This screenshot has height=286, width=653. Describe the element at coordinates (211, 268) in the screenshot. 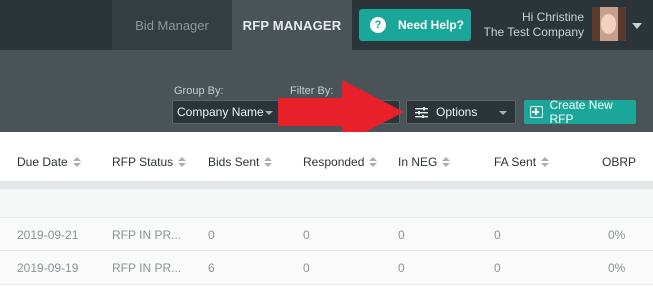

I see `table-cell: 6` at that location.